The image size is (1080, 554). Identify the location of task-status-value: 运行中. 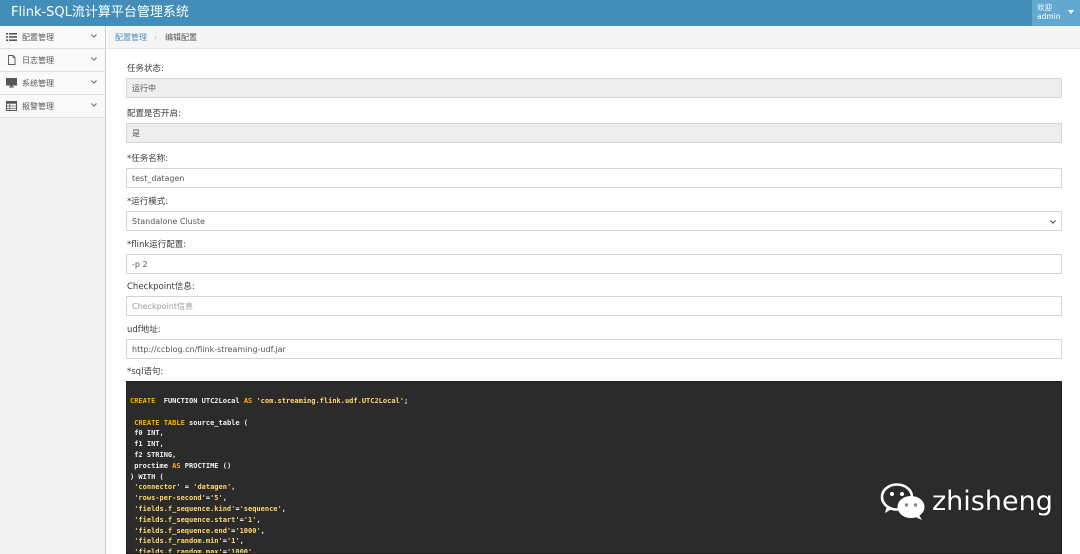
(144, 88).